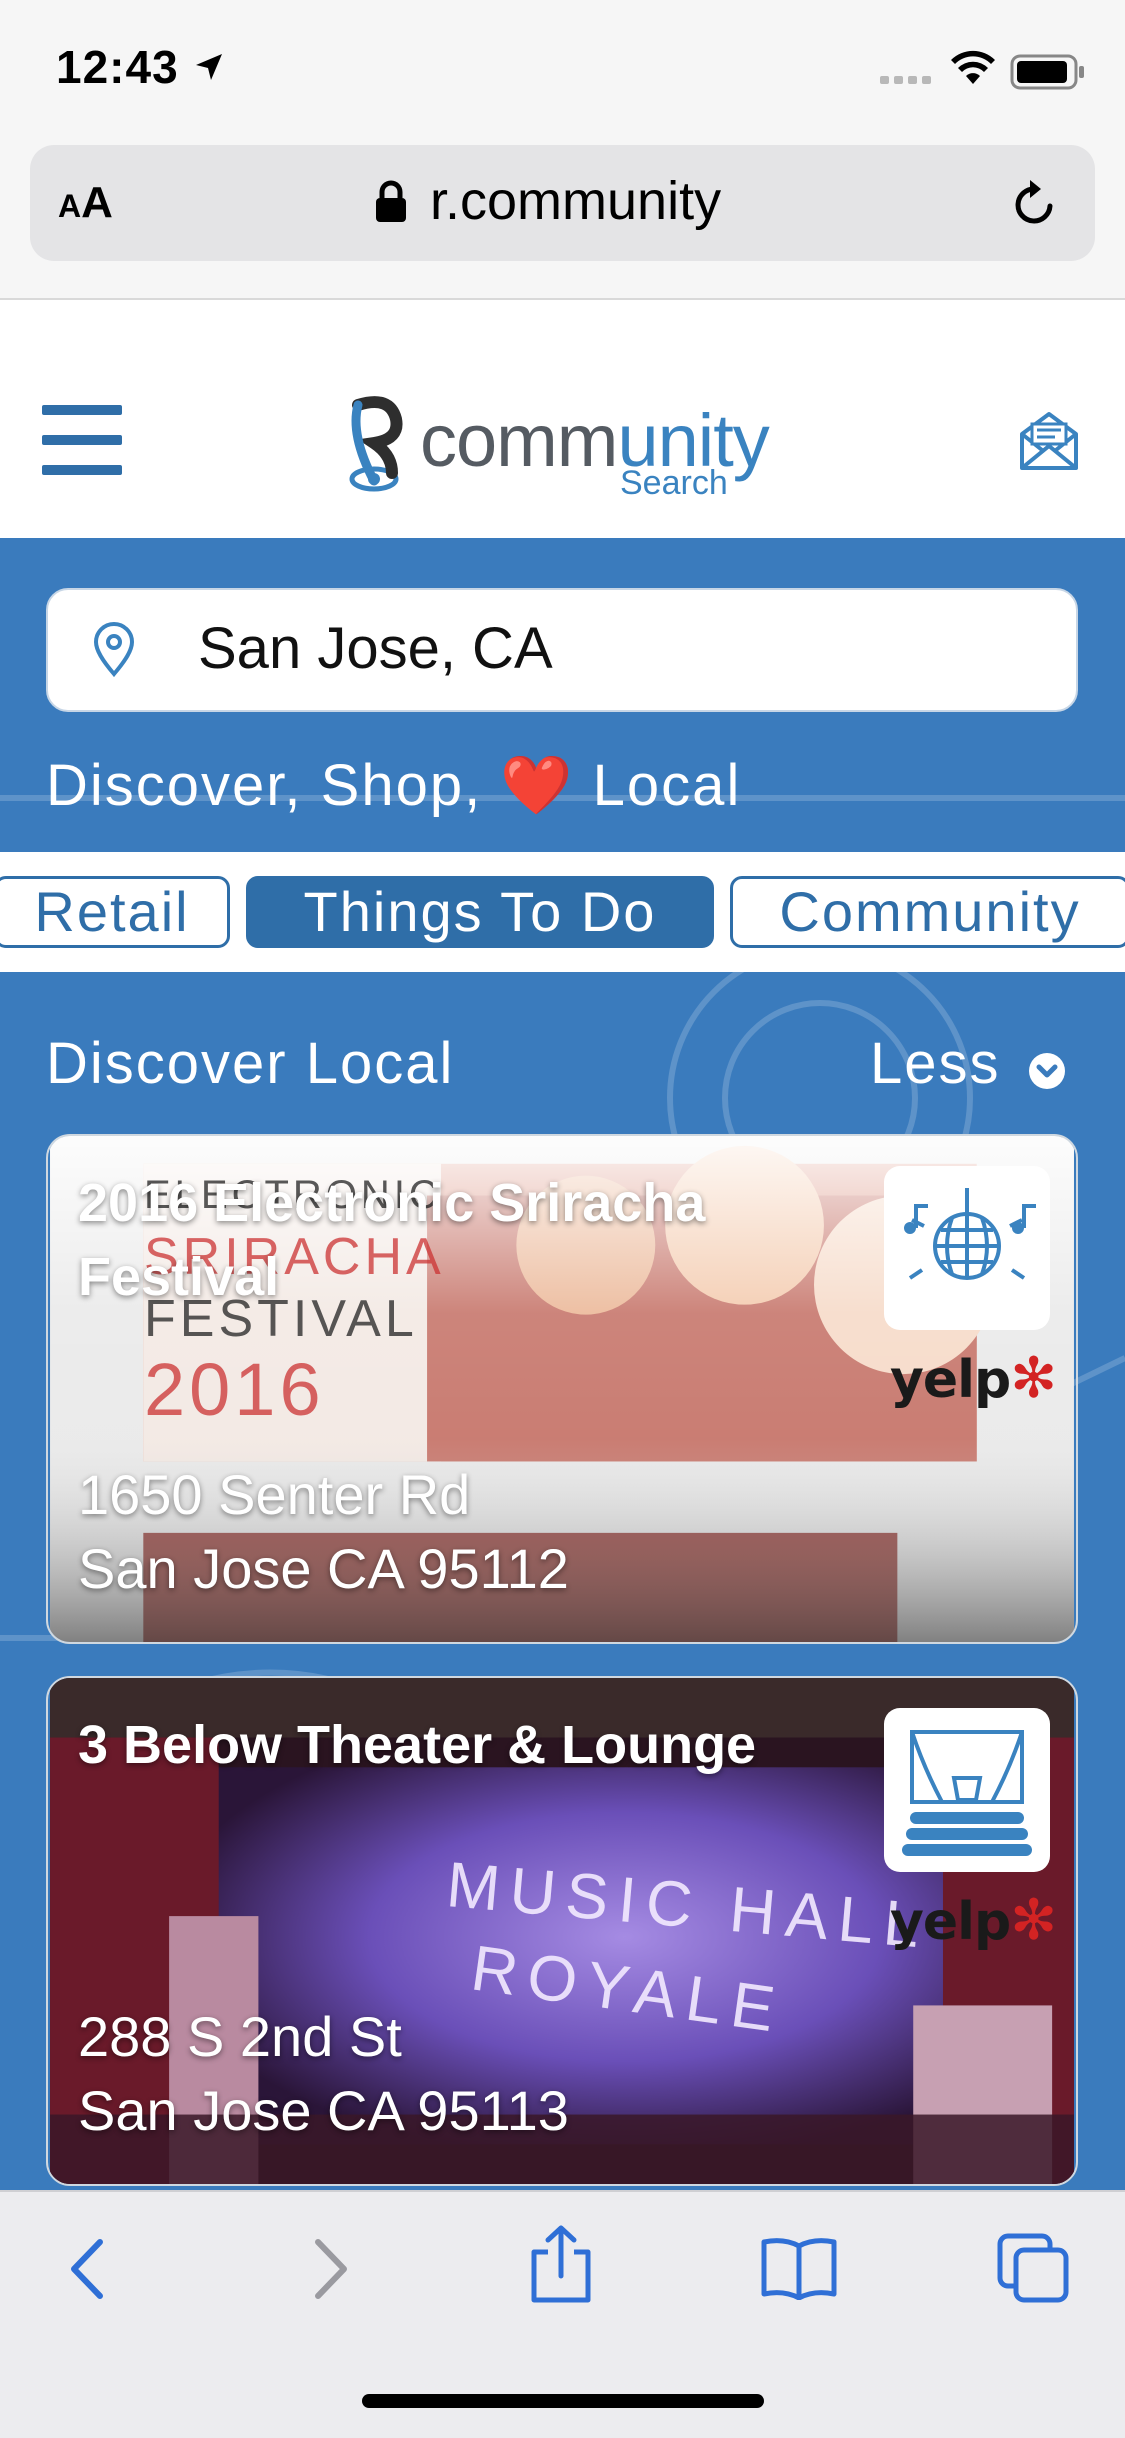 This screenshot has height=2438, width=1125. I want to click on logo-word-start: comm, so click(519, 440).